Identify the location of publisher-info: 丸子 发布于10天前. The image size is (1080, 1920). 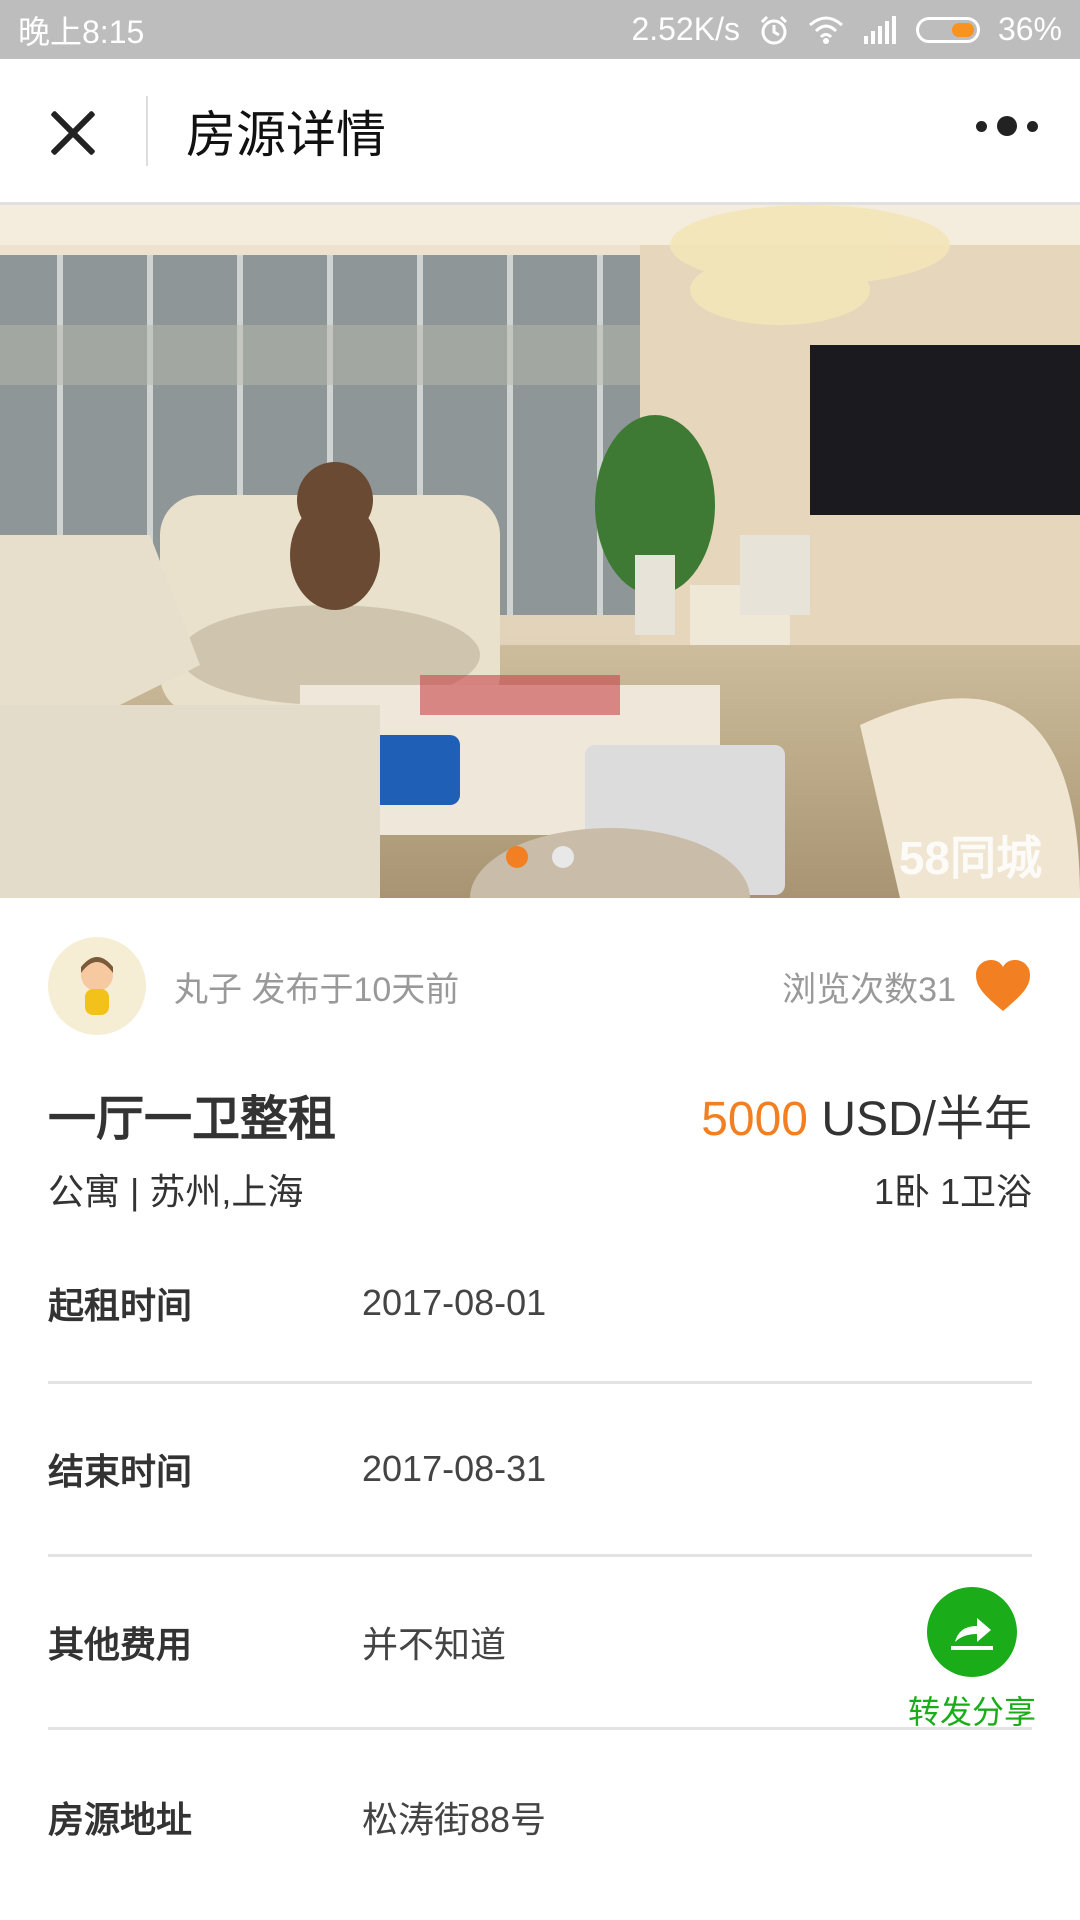
(316, 986).